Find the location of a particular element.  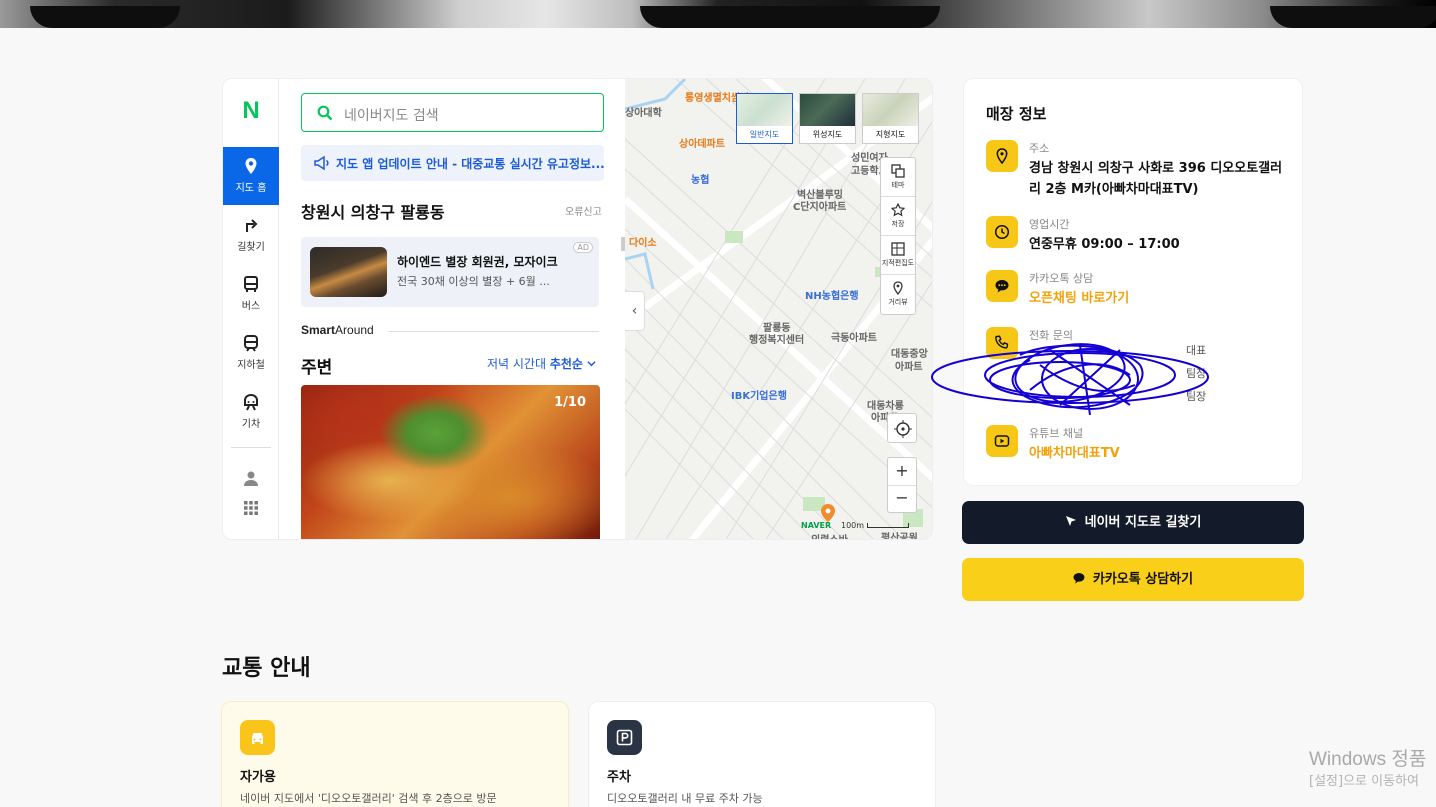

windows-activation-subtext: [설정]으로 이동하여 is located at coordinates (1364, 781).